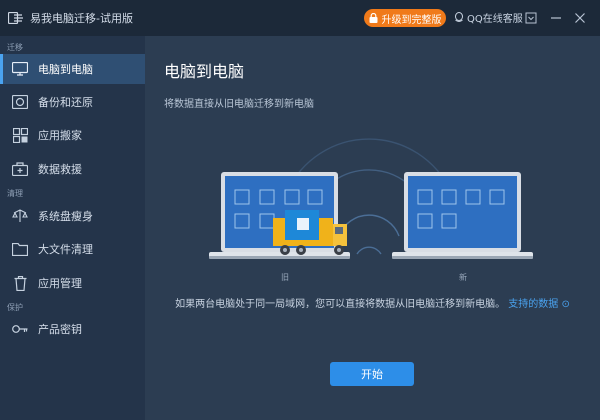  What do you see at coordinates (300, 18) in the screenshot?
I see `title-bar: 易我电脑迁移-试用版 升级到完整版 QQ在线客服` at bounding box center [300, 18].